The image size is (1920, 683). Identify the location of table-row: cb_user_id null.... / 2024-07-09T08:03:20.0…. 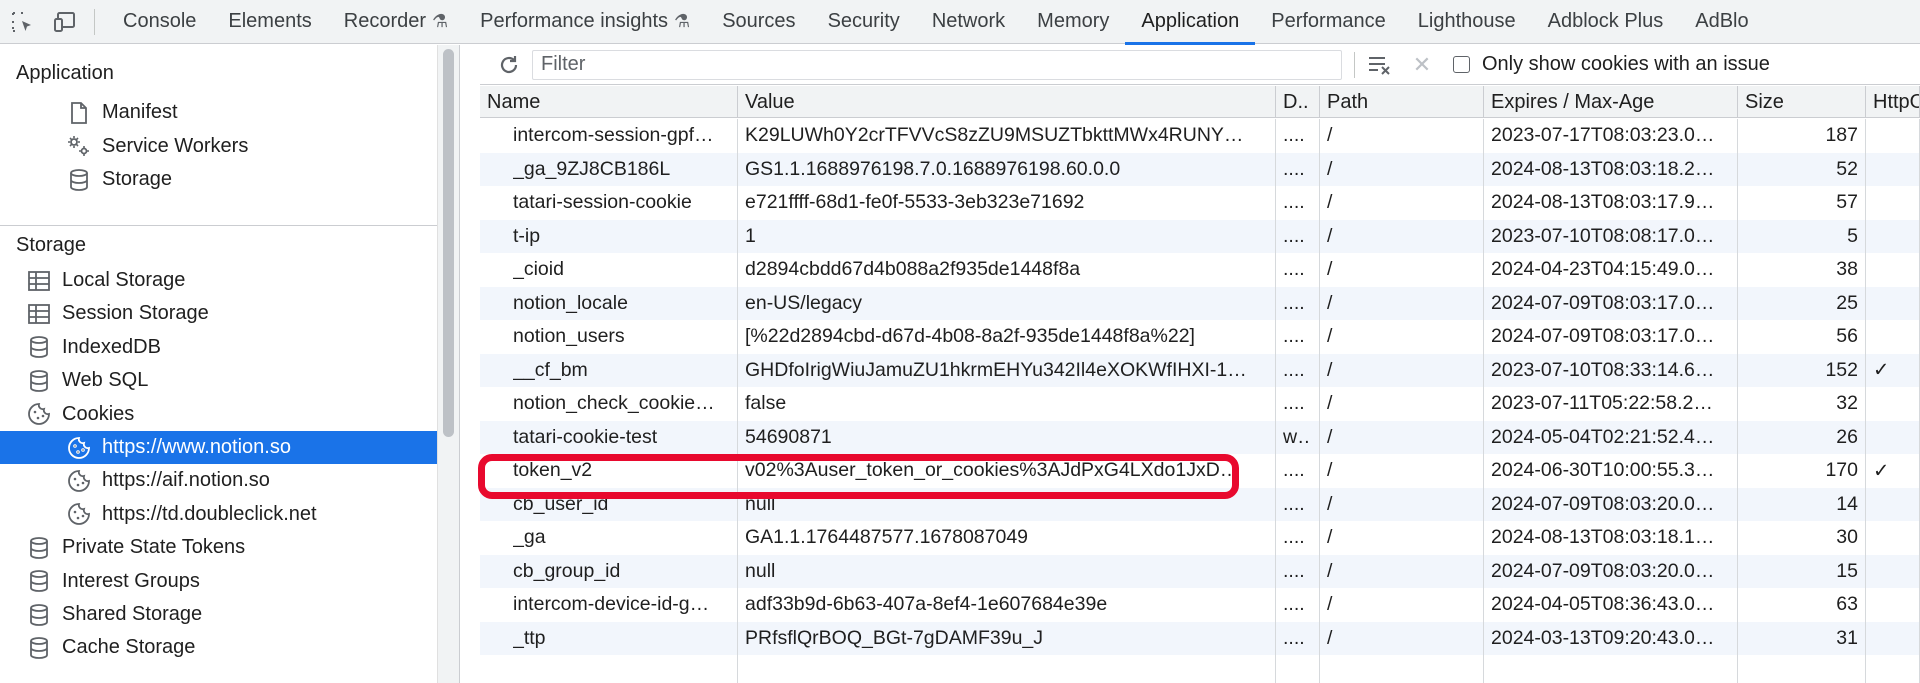
(1200, 504).